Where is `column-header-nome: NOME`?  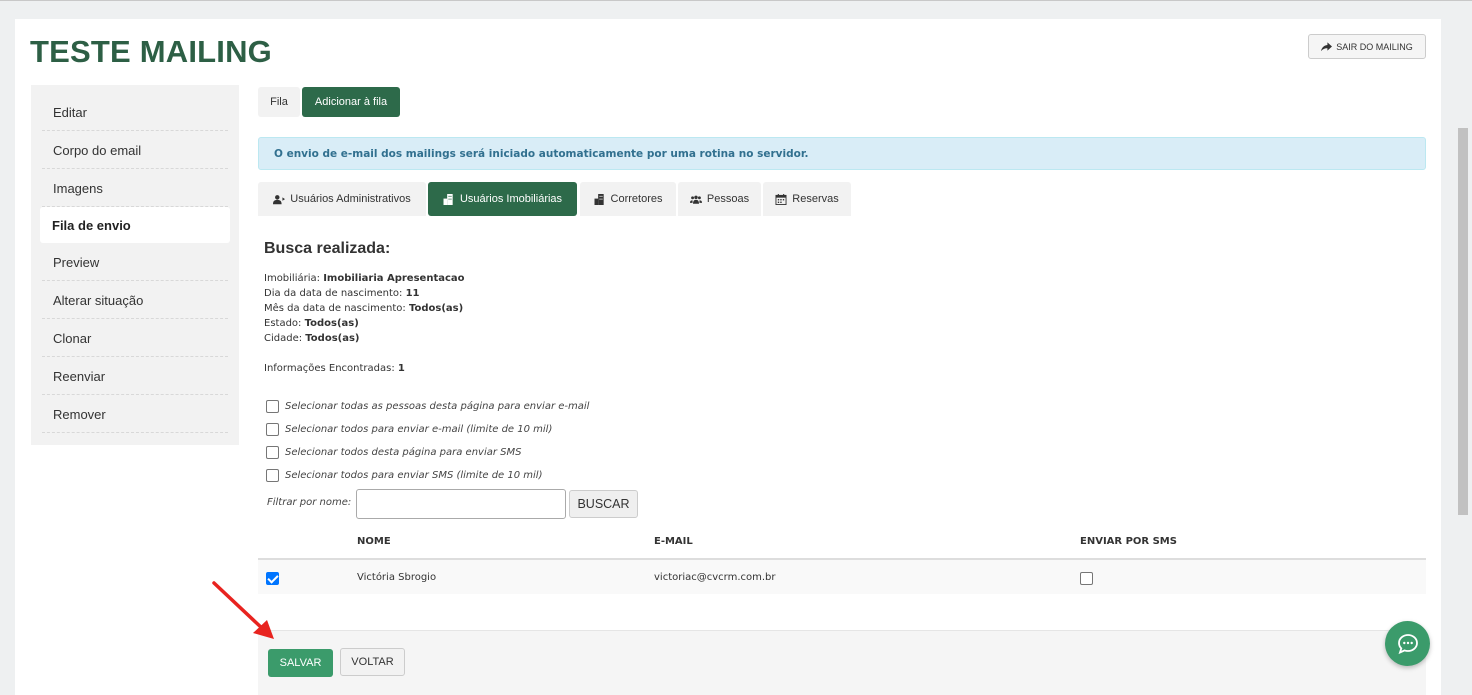 column-header-nome: NOME is located at coordinates (374, 541).